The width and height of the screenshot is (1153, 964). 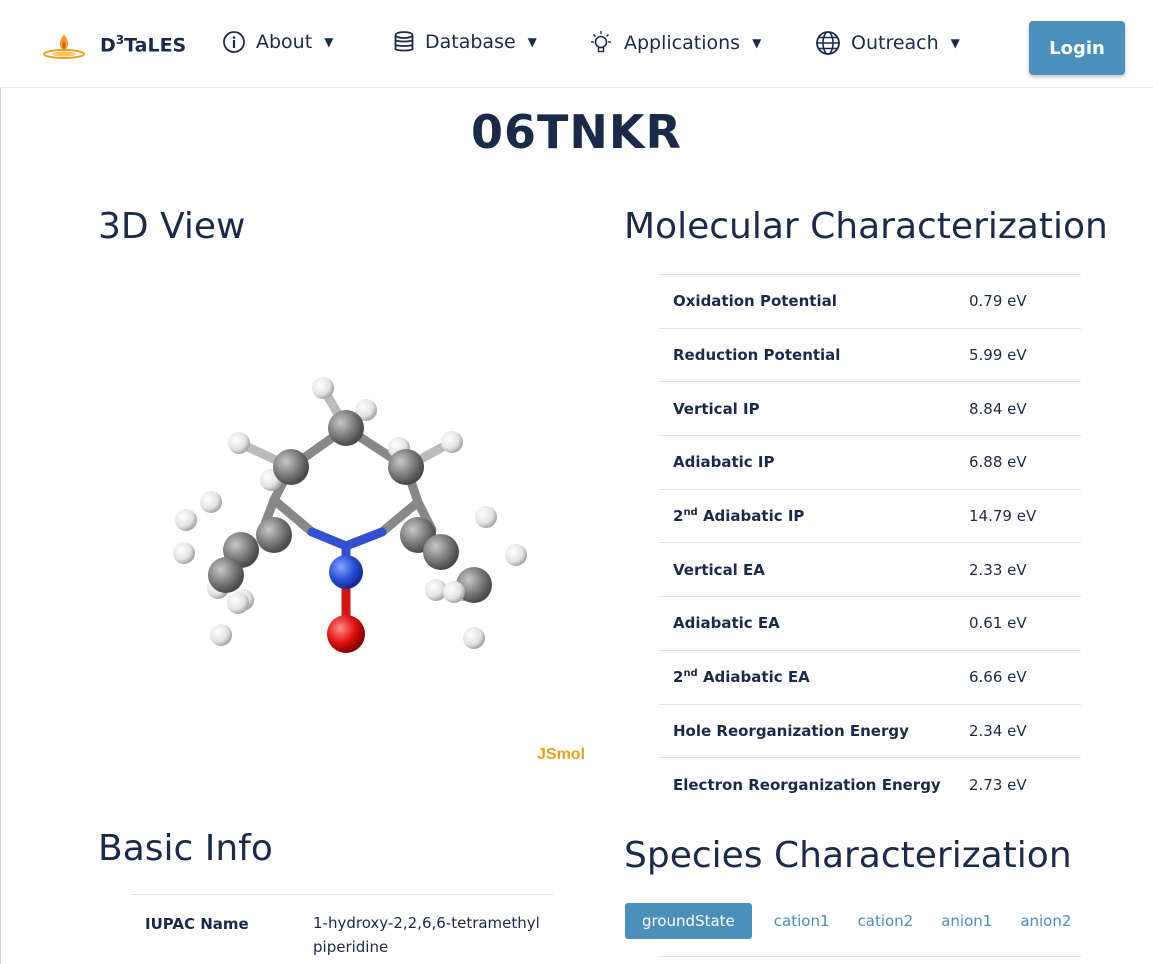 I want to click on property-value: 2.34 eV, so click(x=998, y=730).